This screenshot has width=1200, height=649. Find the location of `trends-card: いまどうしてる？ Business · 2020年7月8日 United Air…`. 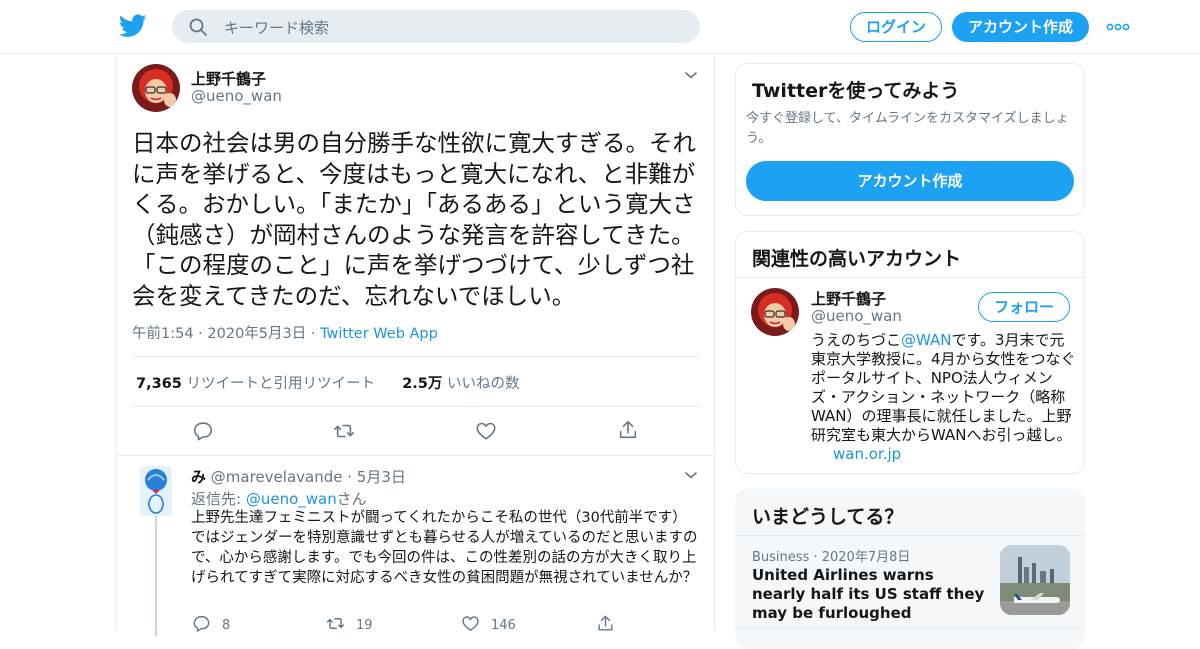

trends-card: いまどうしてる？ Business · 2020年7月8日 United Air… is located at coordinates (910, 569).